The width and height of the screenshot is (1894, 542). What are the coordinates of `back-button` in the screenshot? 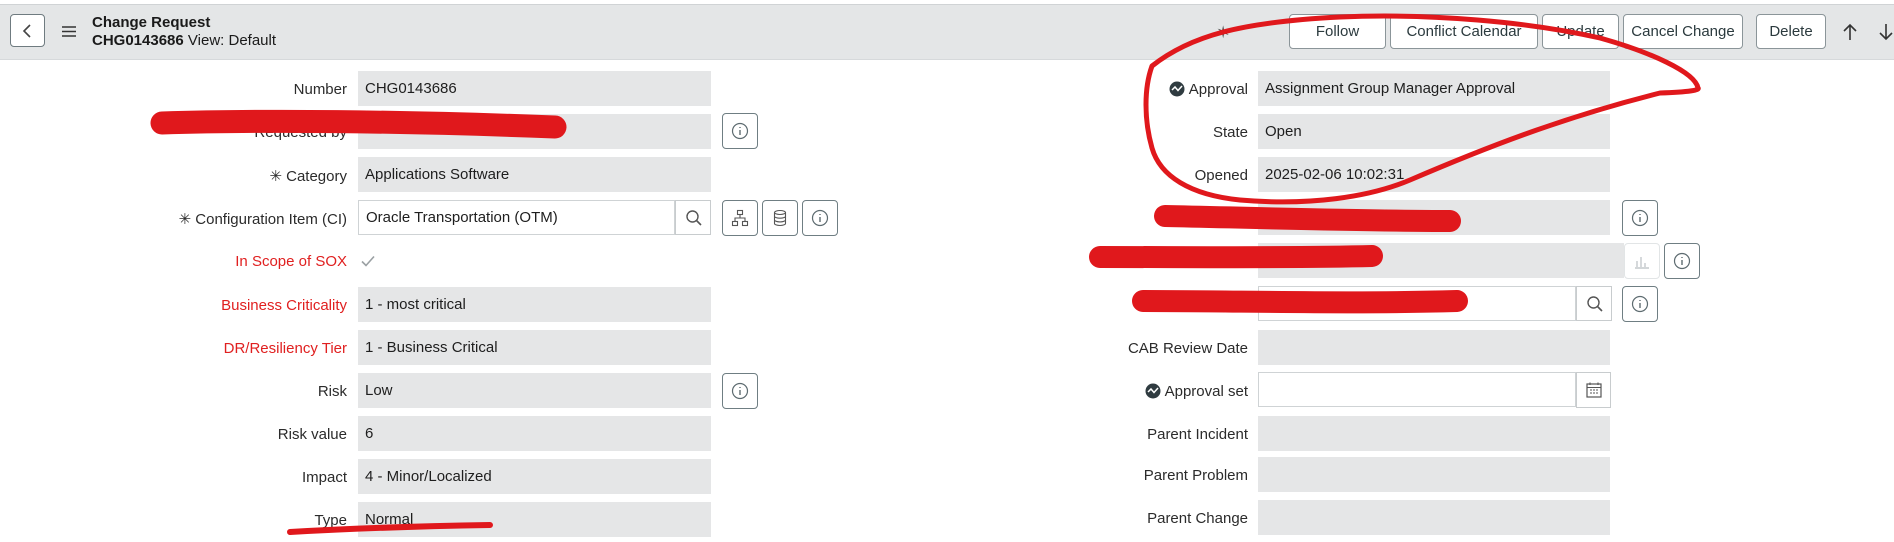 It's located at (27, 30).